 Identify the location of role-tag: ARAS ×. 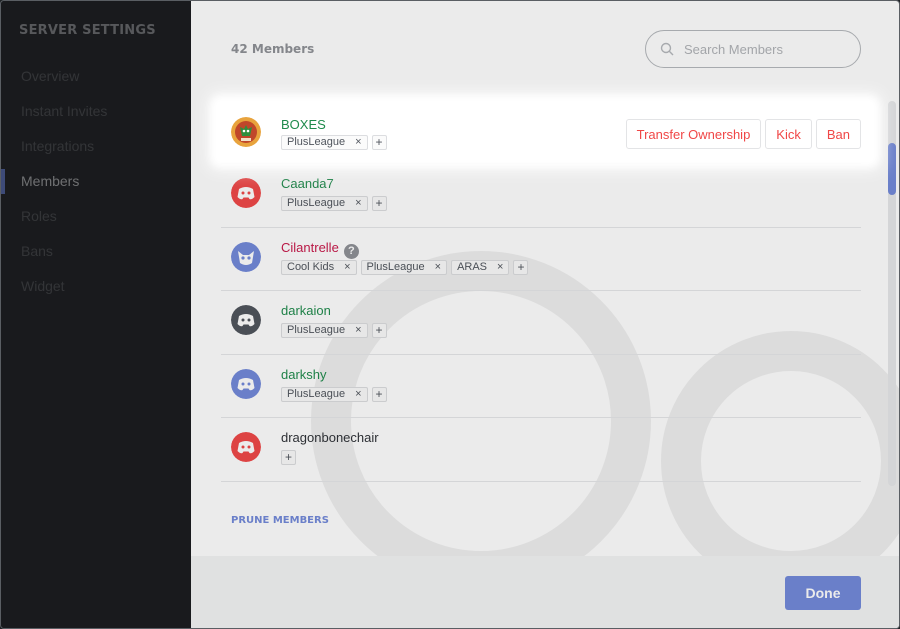
(480, 267).